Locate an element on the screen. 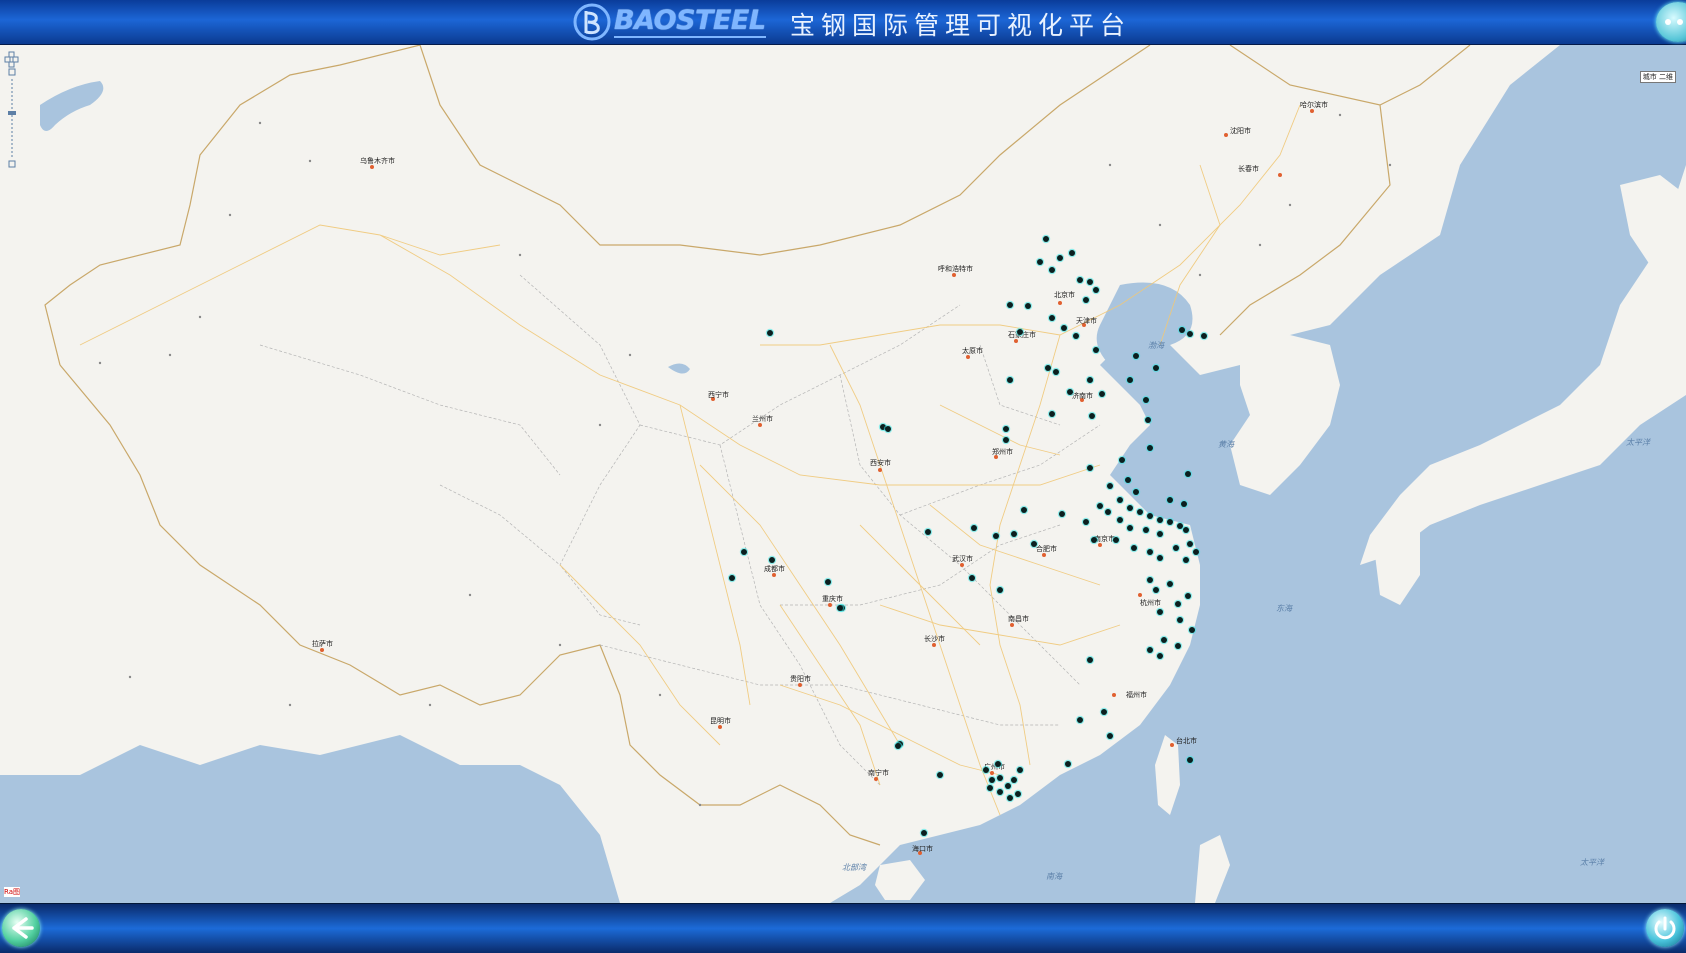 Image resolution: width=1686 pixels, height=953 pixels. power-button is located at coordinates (1665, 928).